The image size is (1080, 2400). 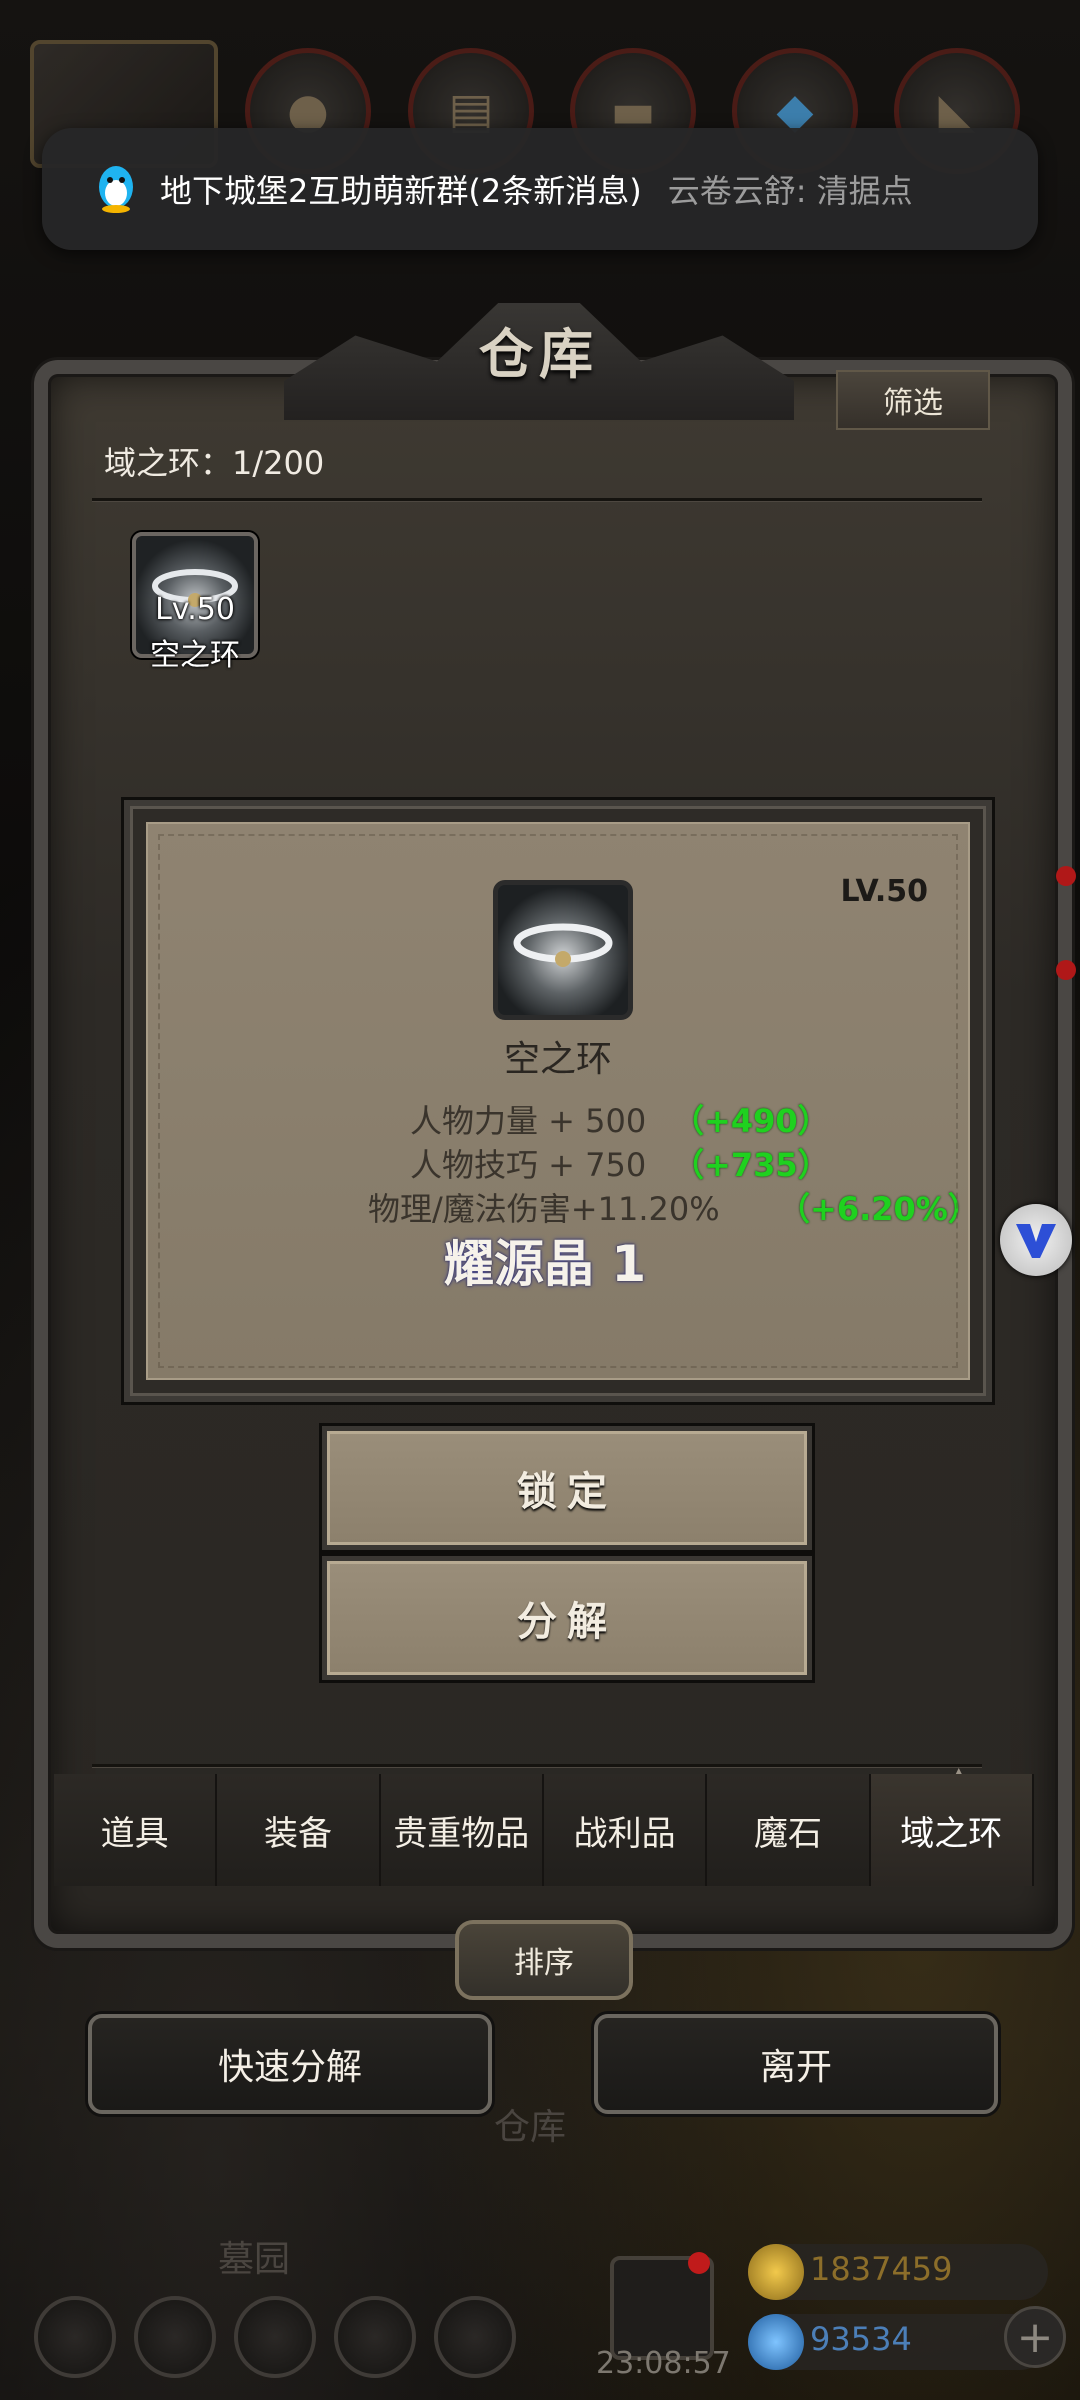 What do you see at coordinates (195, 609) in the screenshot?
I see `item-level: Lv.50` at bounding box center [195, 609].